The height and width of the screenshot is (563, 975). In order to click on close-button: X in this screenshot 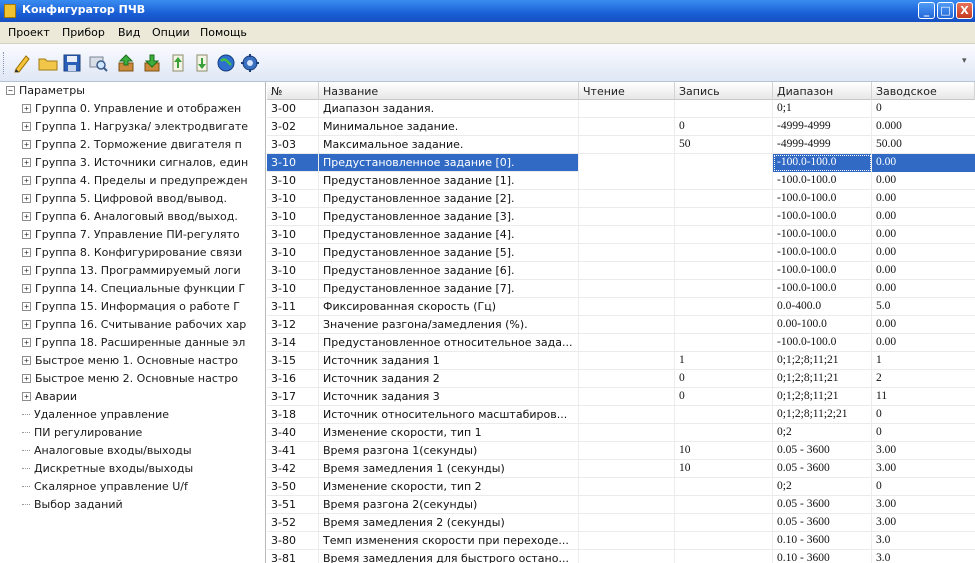, I will do `click(964, 10)`.